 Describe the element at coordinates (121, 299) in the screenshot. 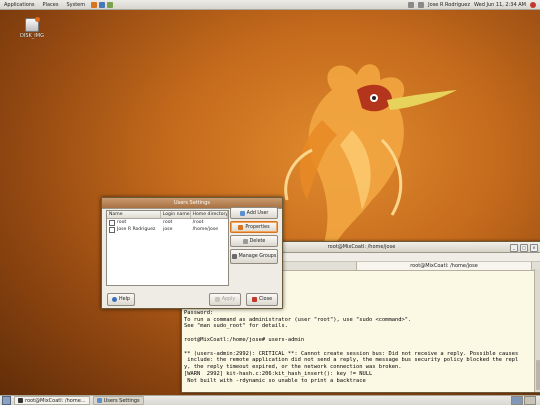

I see `help-button: Help` at that location.